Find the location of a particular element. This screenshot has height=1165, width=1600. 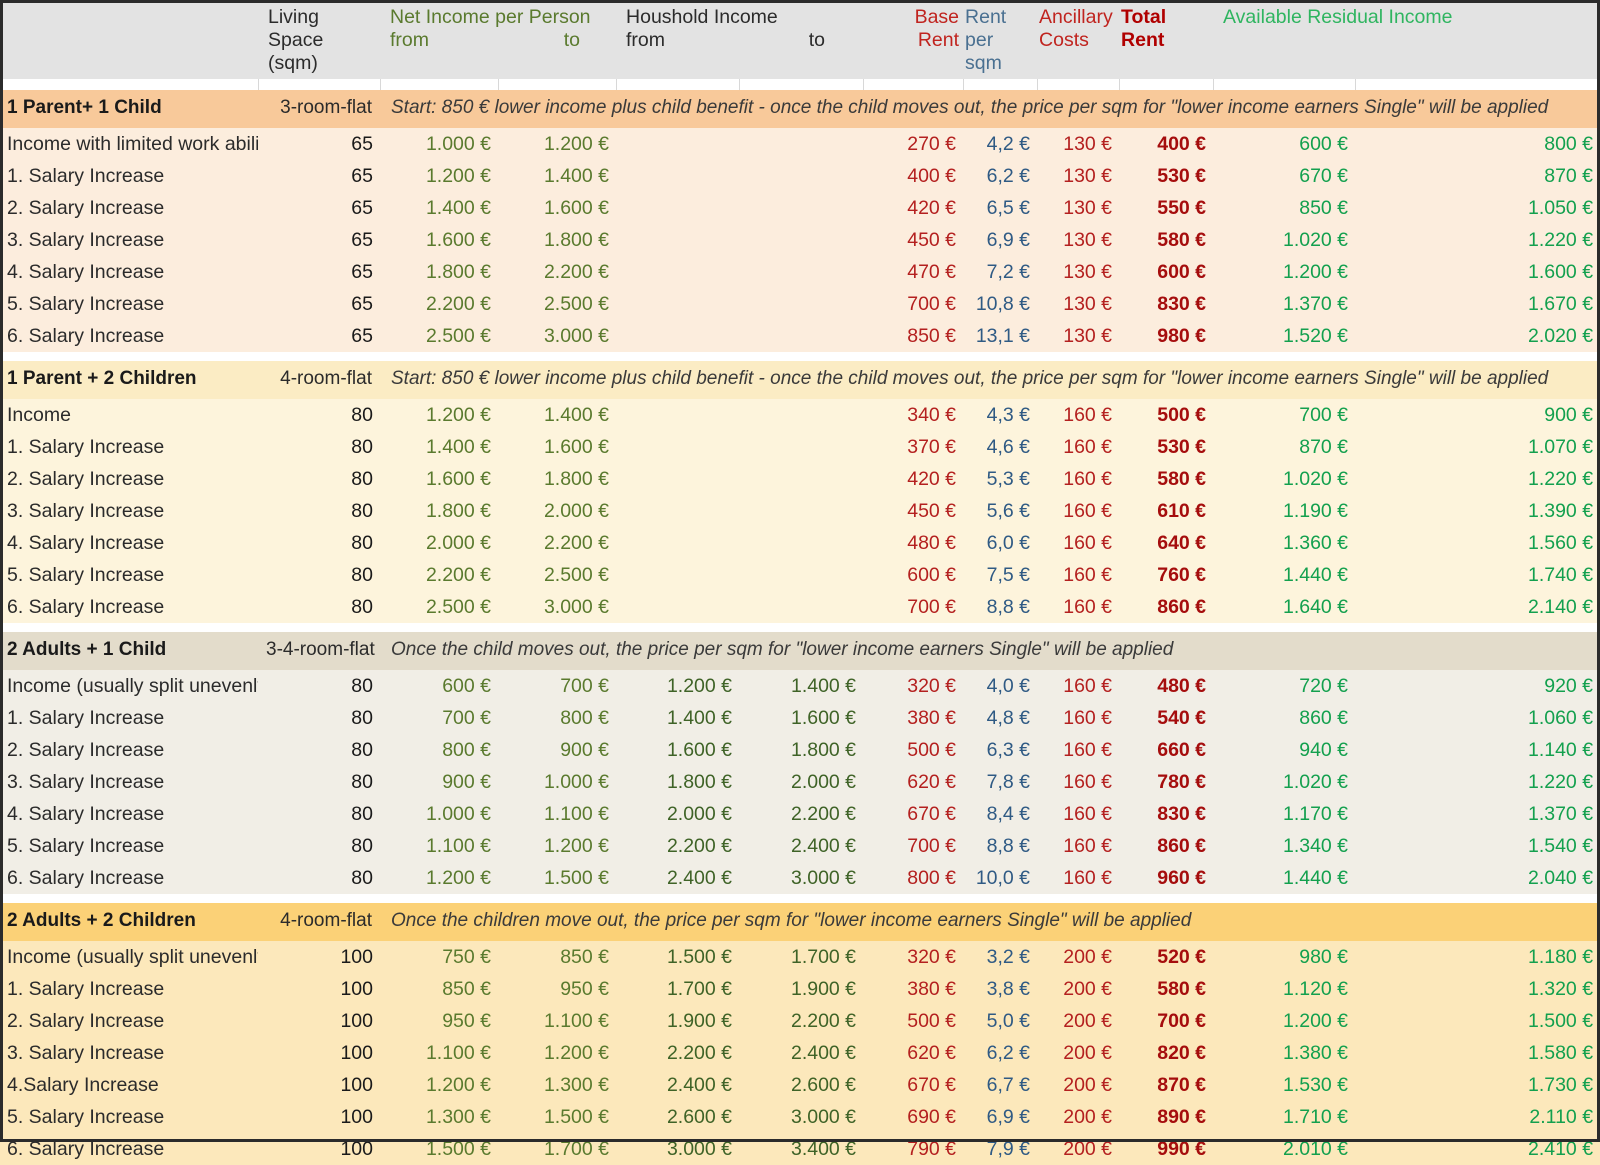

cell-net-income-to: 800 € is located at coordinates (557, 718).